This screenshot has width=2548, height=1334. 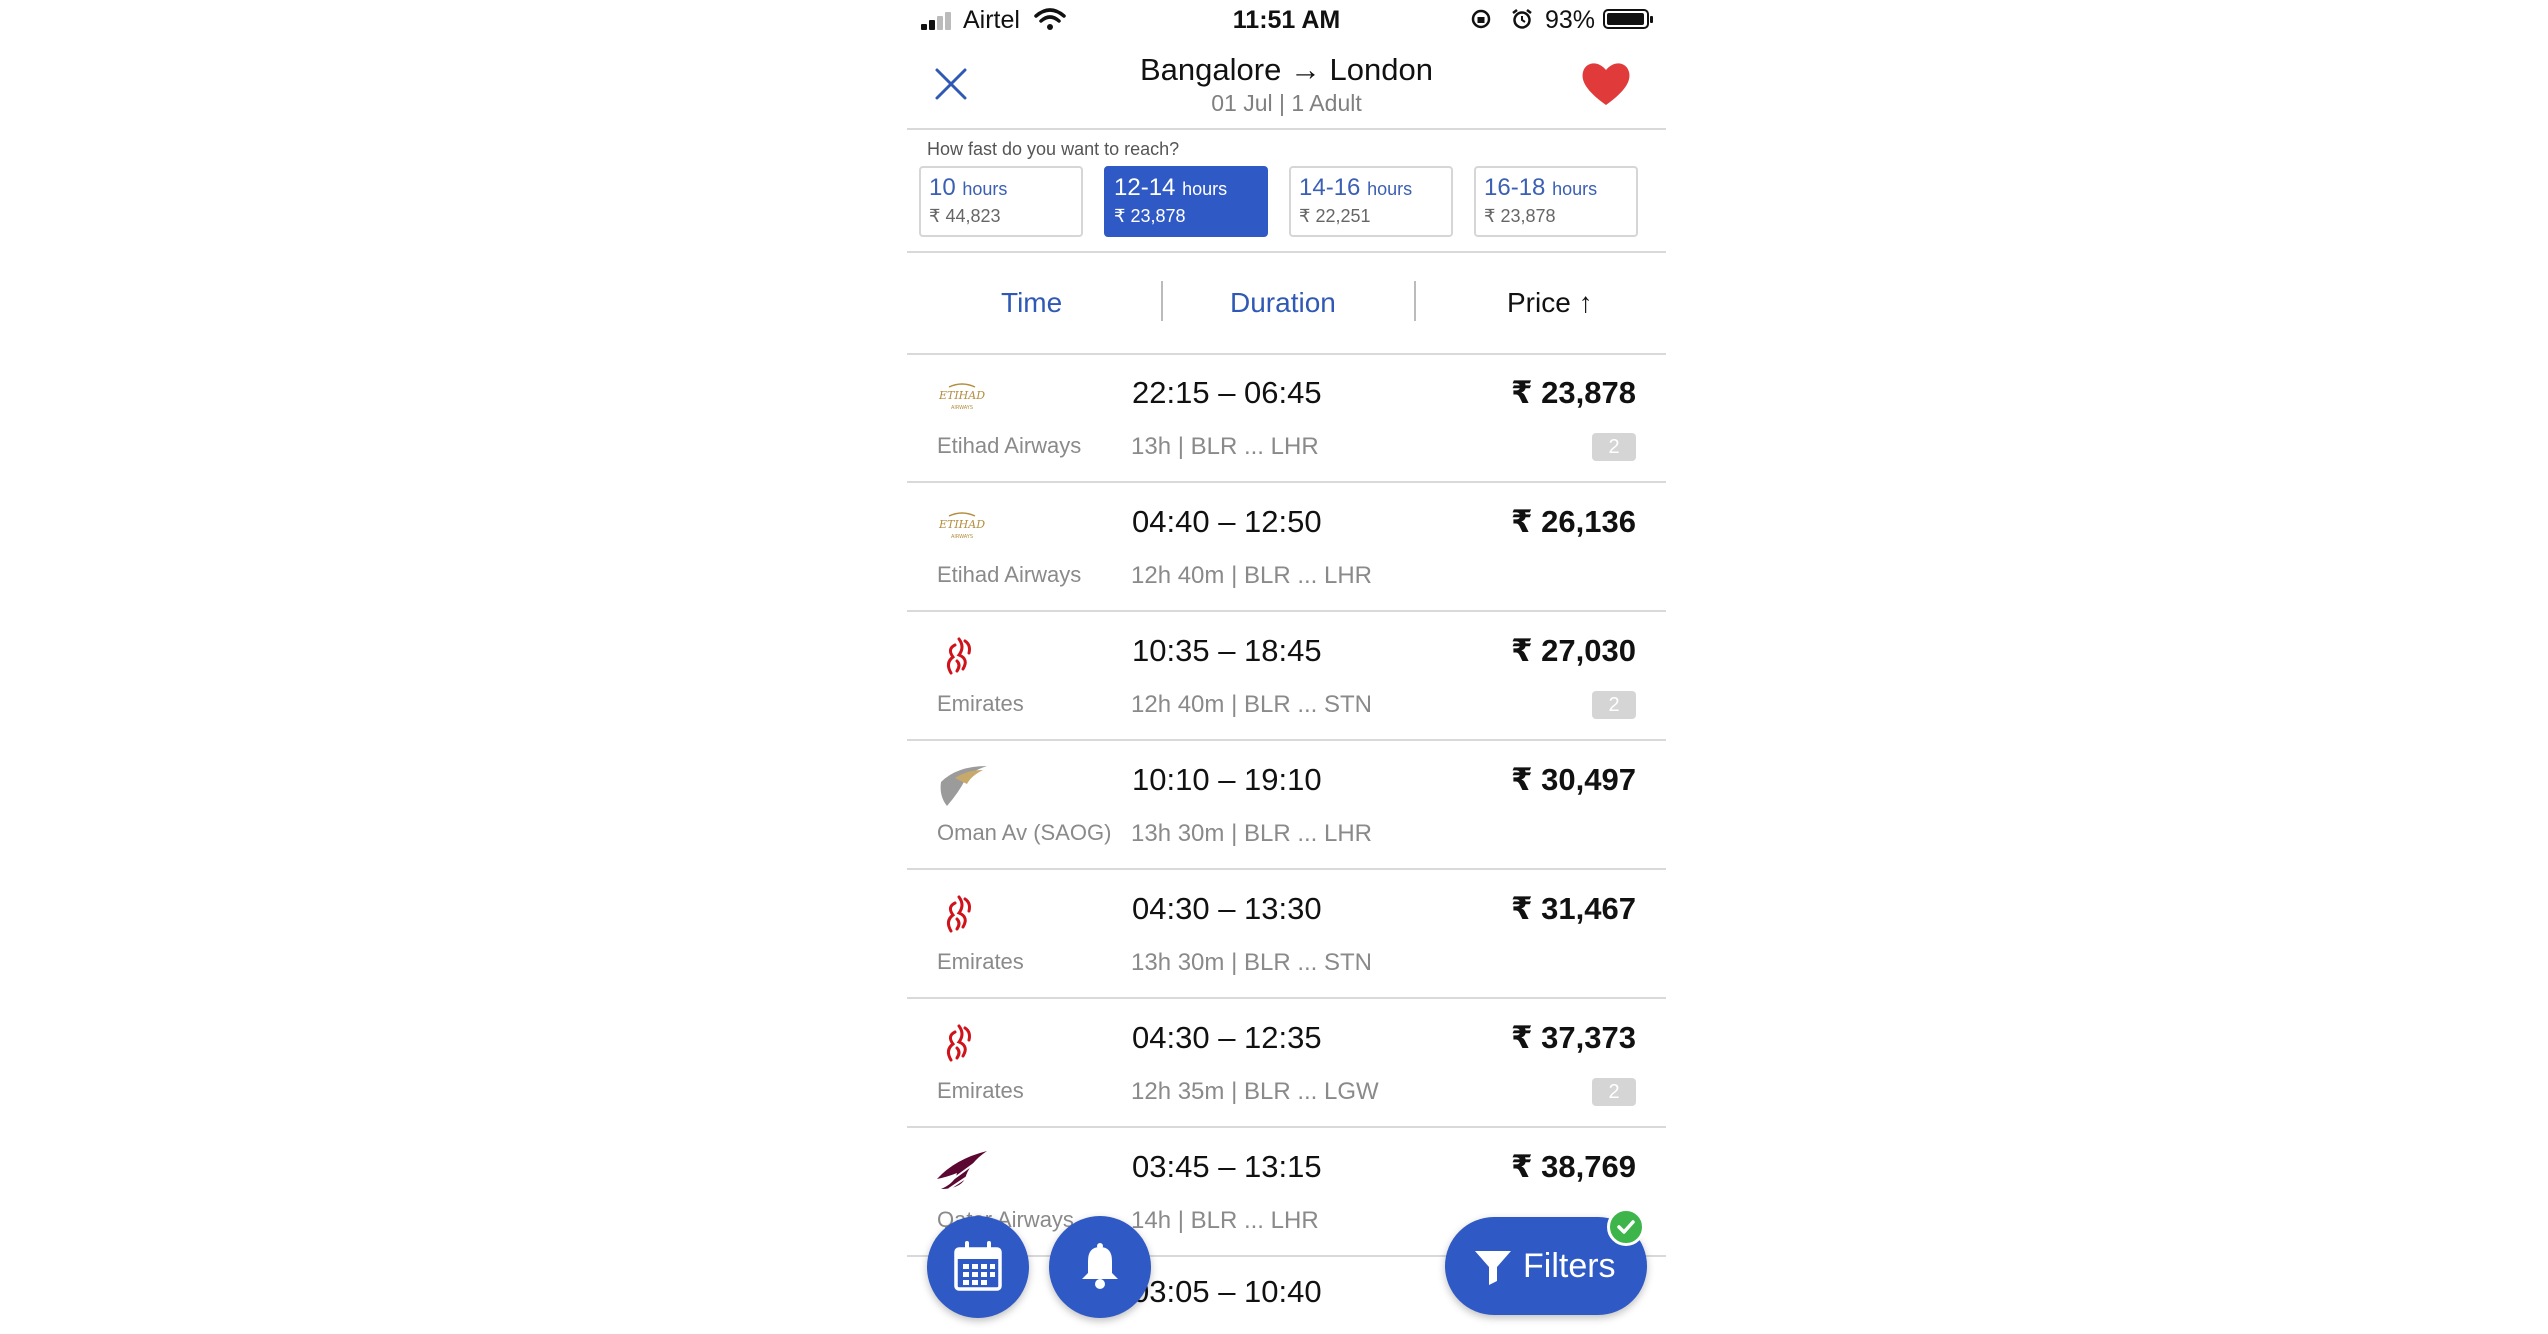 What do you see at coordinates (1522, 19) in the screenshot?
I see `alarm-icon` at bounding box center [1522, 19].